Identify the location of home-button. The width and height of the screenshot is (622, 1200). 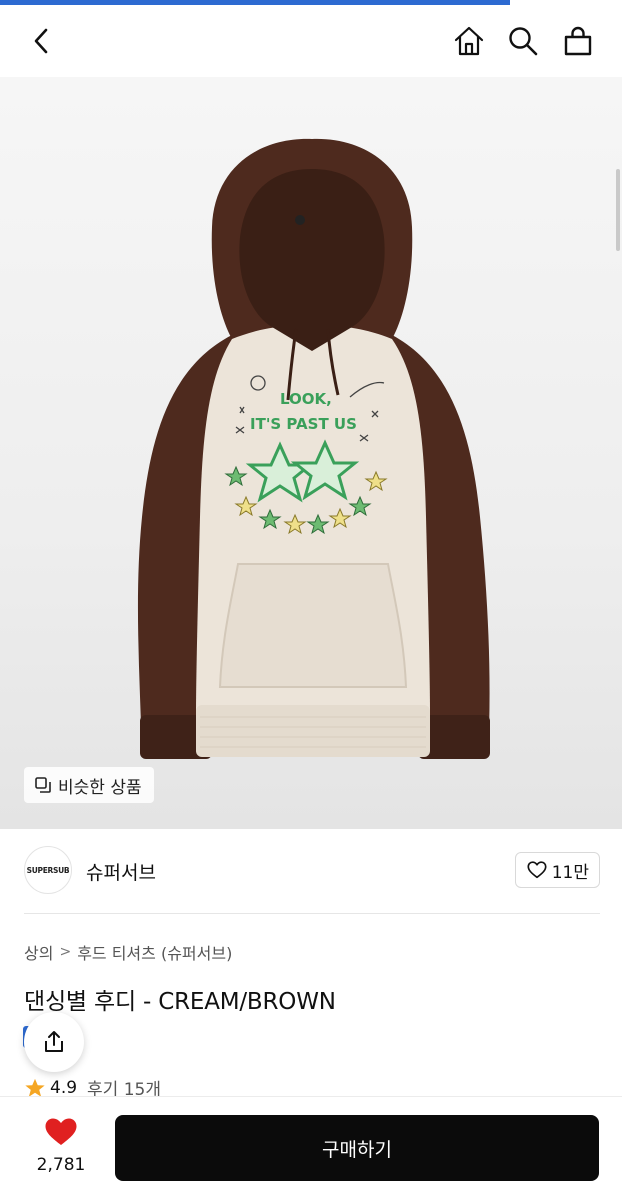
(469, 41).